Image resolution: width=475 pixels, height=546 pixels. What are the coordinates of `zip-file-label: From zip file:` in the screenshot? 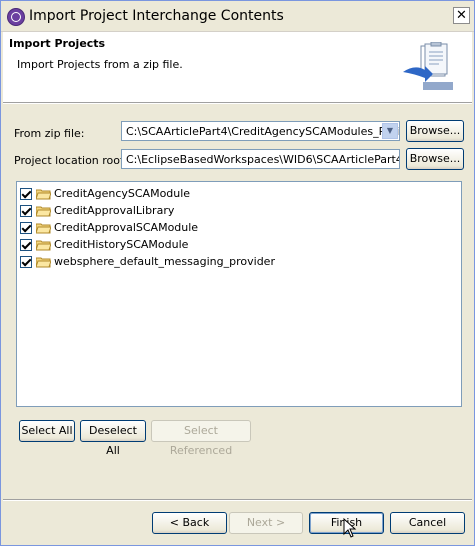 It's located at (49, 133).